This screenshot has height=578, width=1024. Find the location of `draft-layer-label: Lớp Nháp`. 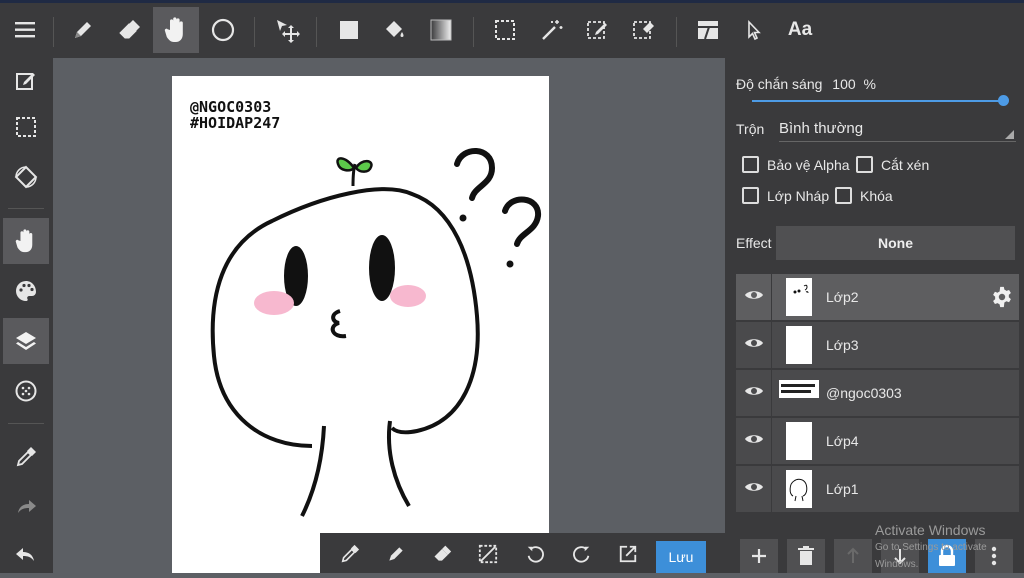

draft-layer-label: Lớp Nháp is located at coordinates (798, 195).